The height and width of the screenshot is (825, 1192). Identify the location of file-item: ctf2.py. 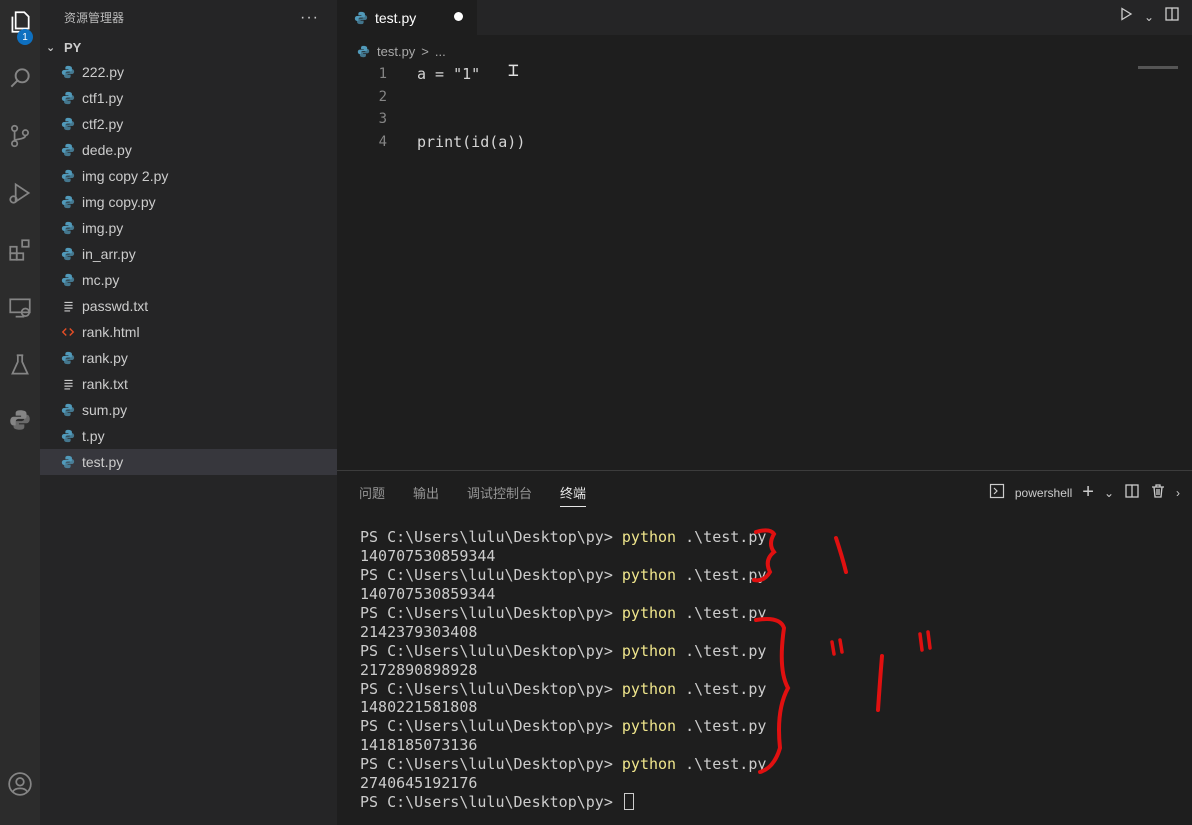
(188, 124).